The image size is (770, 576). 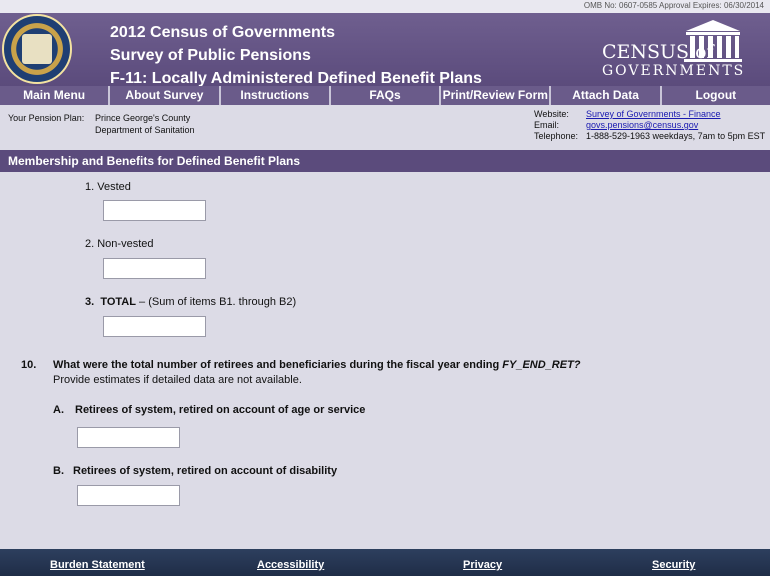 What do you see at coordinates (165, 95) in the screenshot?
I see `nav-about-survey: About Survey` at bounding box center [165, 95].